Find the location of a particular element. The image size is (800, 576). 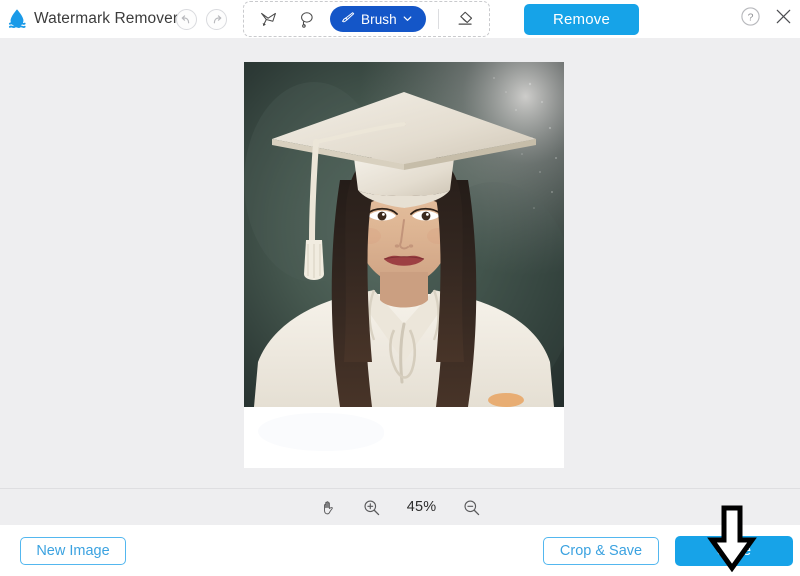

footer-bar: New Image Crop & Save Save is located at coordinates (400, 550).